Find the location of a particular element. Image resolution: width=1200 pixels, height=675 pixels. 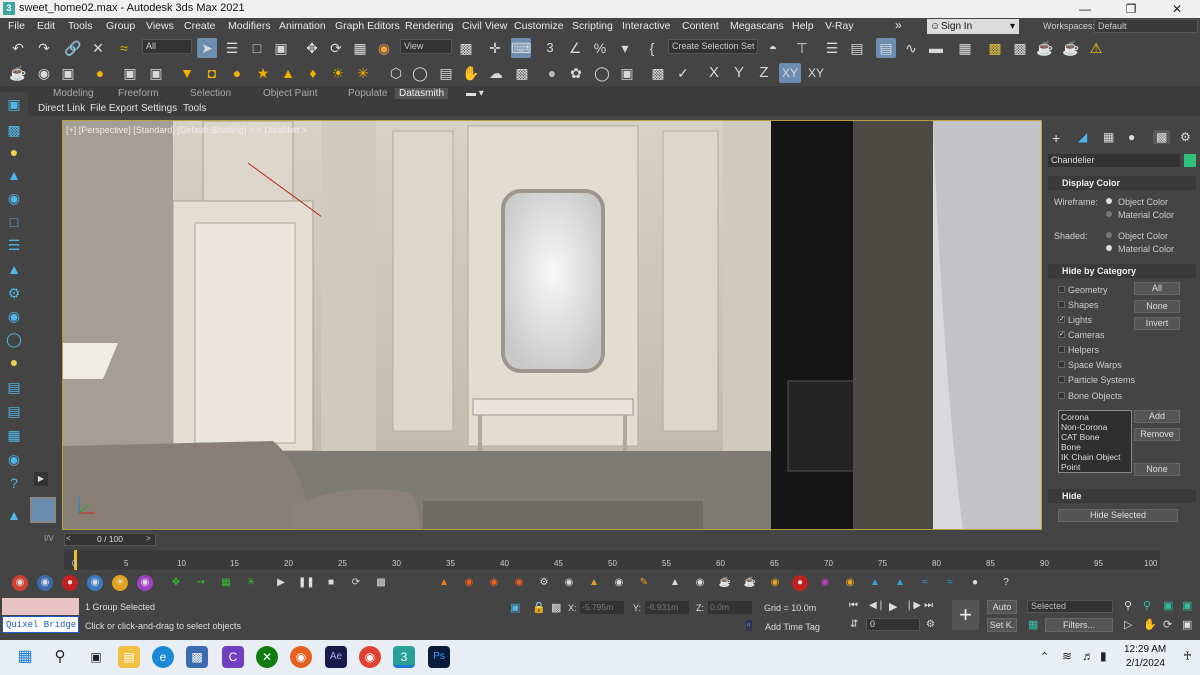

grid-icon: ▦ is located at coordinates (14, 435).